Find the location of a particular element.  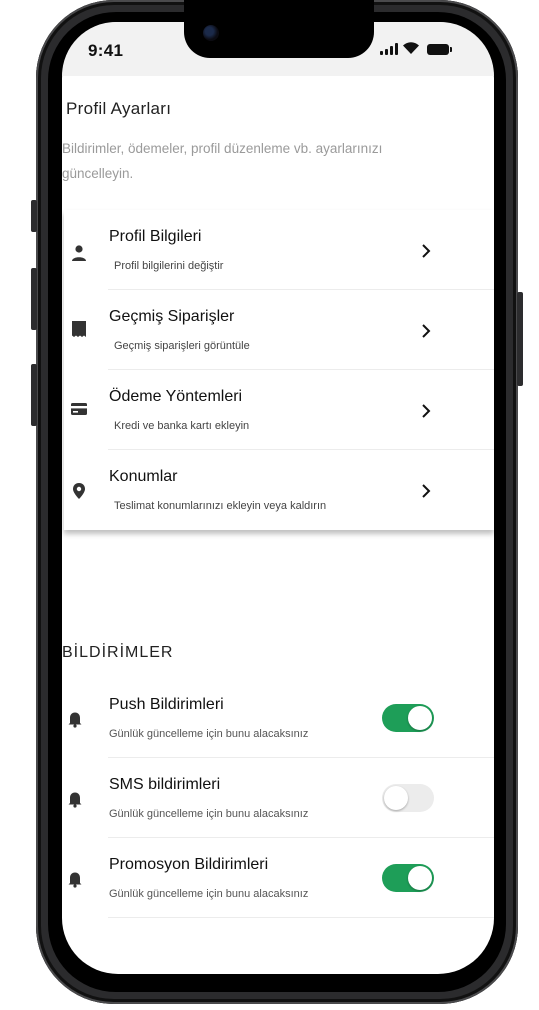

page-title: Profil Ayarları is located at coordinates (119, 108).